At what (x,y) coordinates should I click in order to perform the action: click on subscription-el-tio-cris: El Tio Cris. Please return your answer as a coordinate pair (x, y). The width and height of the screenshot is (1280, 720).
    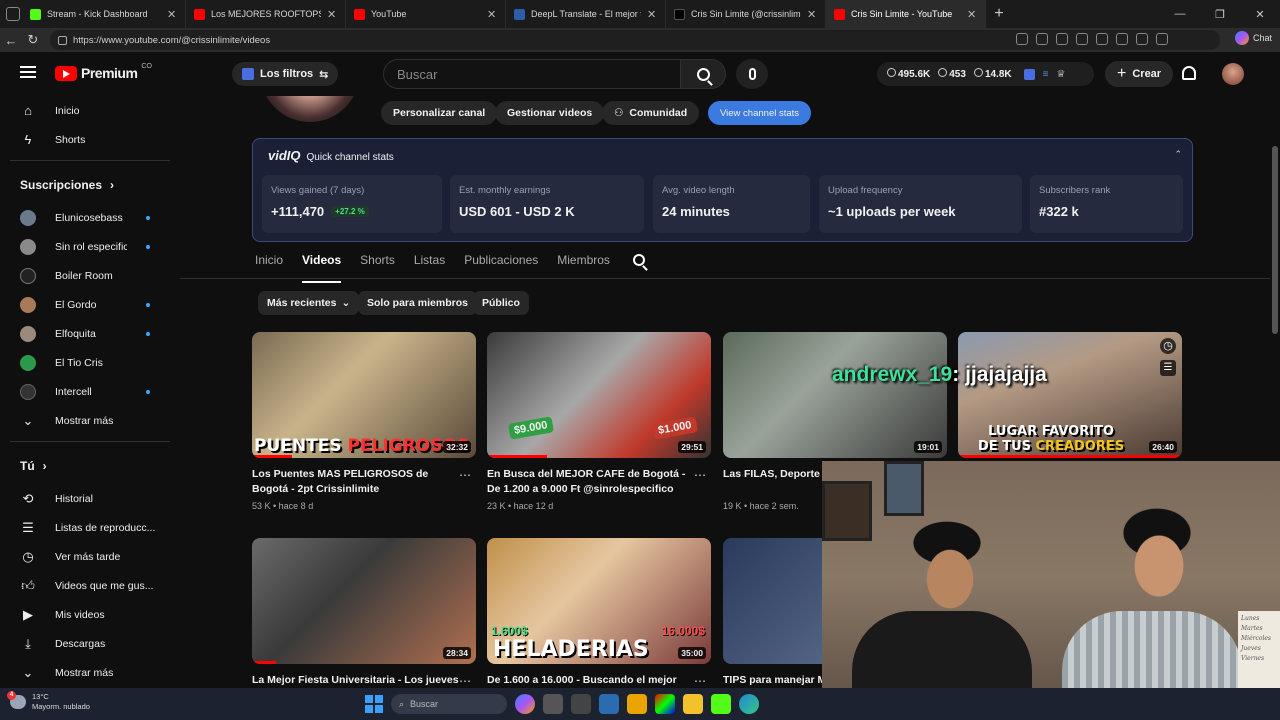
    Looking at the image, I should click on (85, 362).